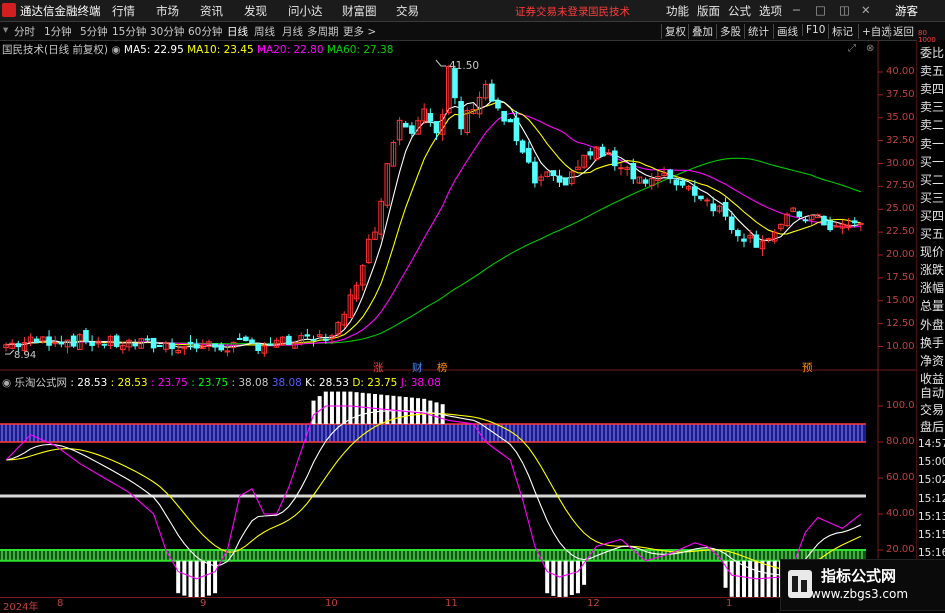 This screenshot has width=945, height=613. What do you see at coordinates (903, 31) in the screenshot?
I see `btn-fanhui: 返回` at bounding box center [903, 31].